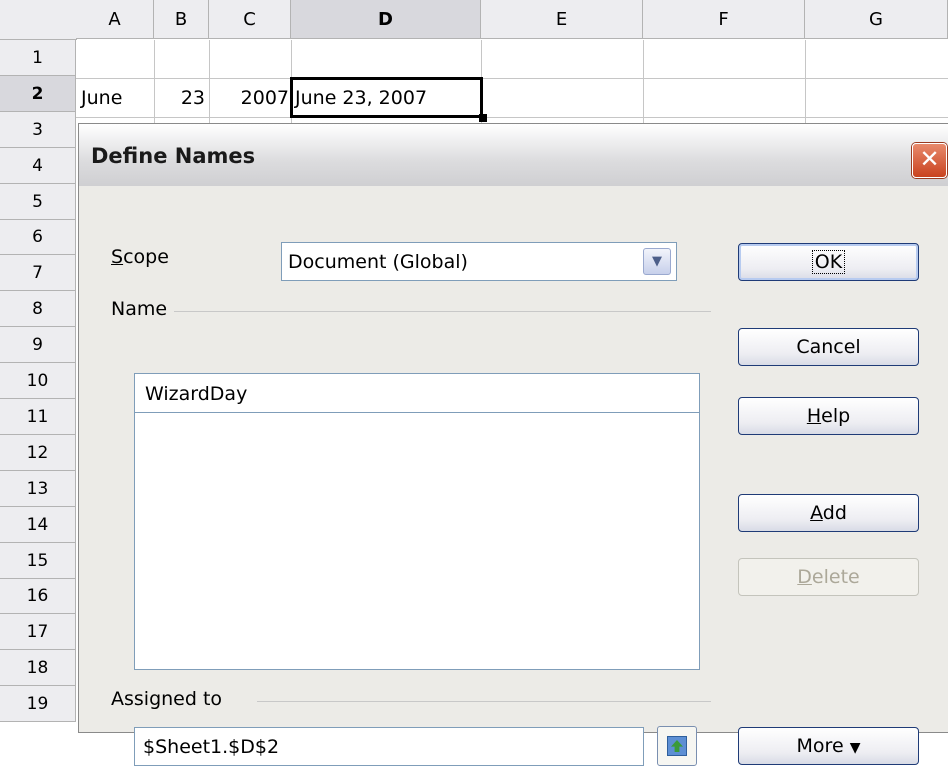  Describe the element at coordinates (38, 273) in the screenshot. I see `row-header-7: 7` at that location.